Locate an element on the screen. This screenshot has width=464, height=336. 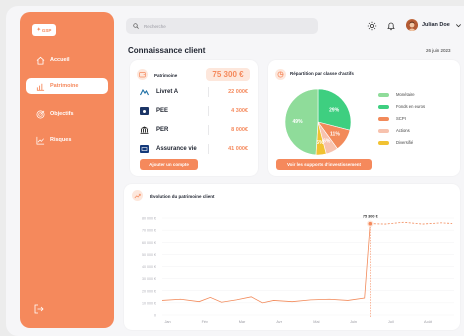
pie-slice-label: 11% is located at coordinates (335, 134).